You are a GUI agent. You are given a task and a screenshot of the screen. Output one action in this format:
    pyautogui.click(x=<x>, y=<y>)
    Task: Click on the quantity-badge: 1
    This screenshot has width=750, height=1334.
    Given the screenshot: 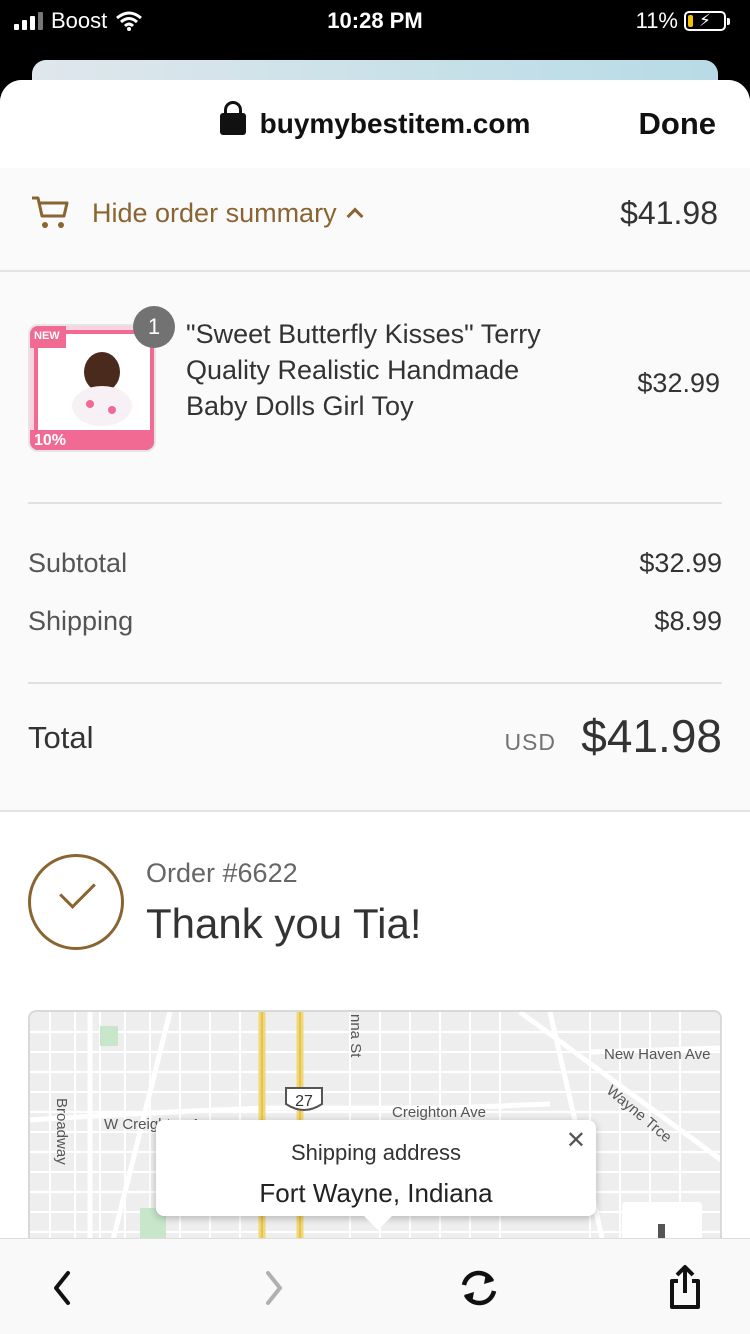 What is the action you would take?
    pyautogui.click(x=154, y=327)
    